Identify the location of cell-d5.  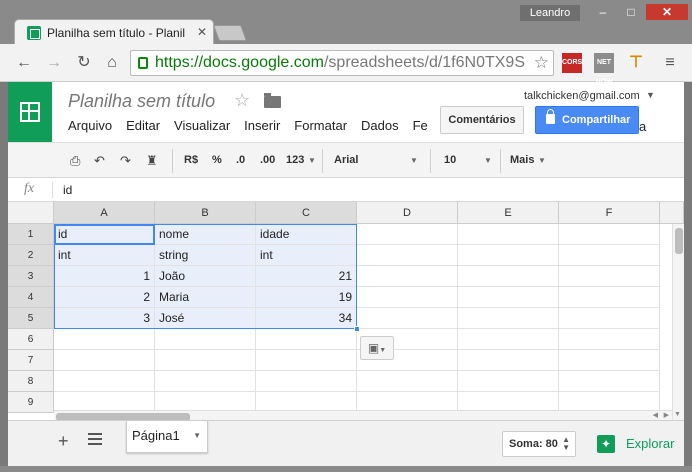
(407, 318).